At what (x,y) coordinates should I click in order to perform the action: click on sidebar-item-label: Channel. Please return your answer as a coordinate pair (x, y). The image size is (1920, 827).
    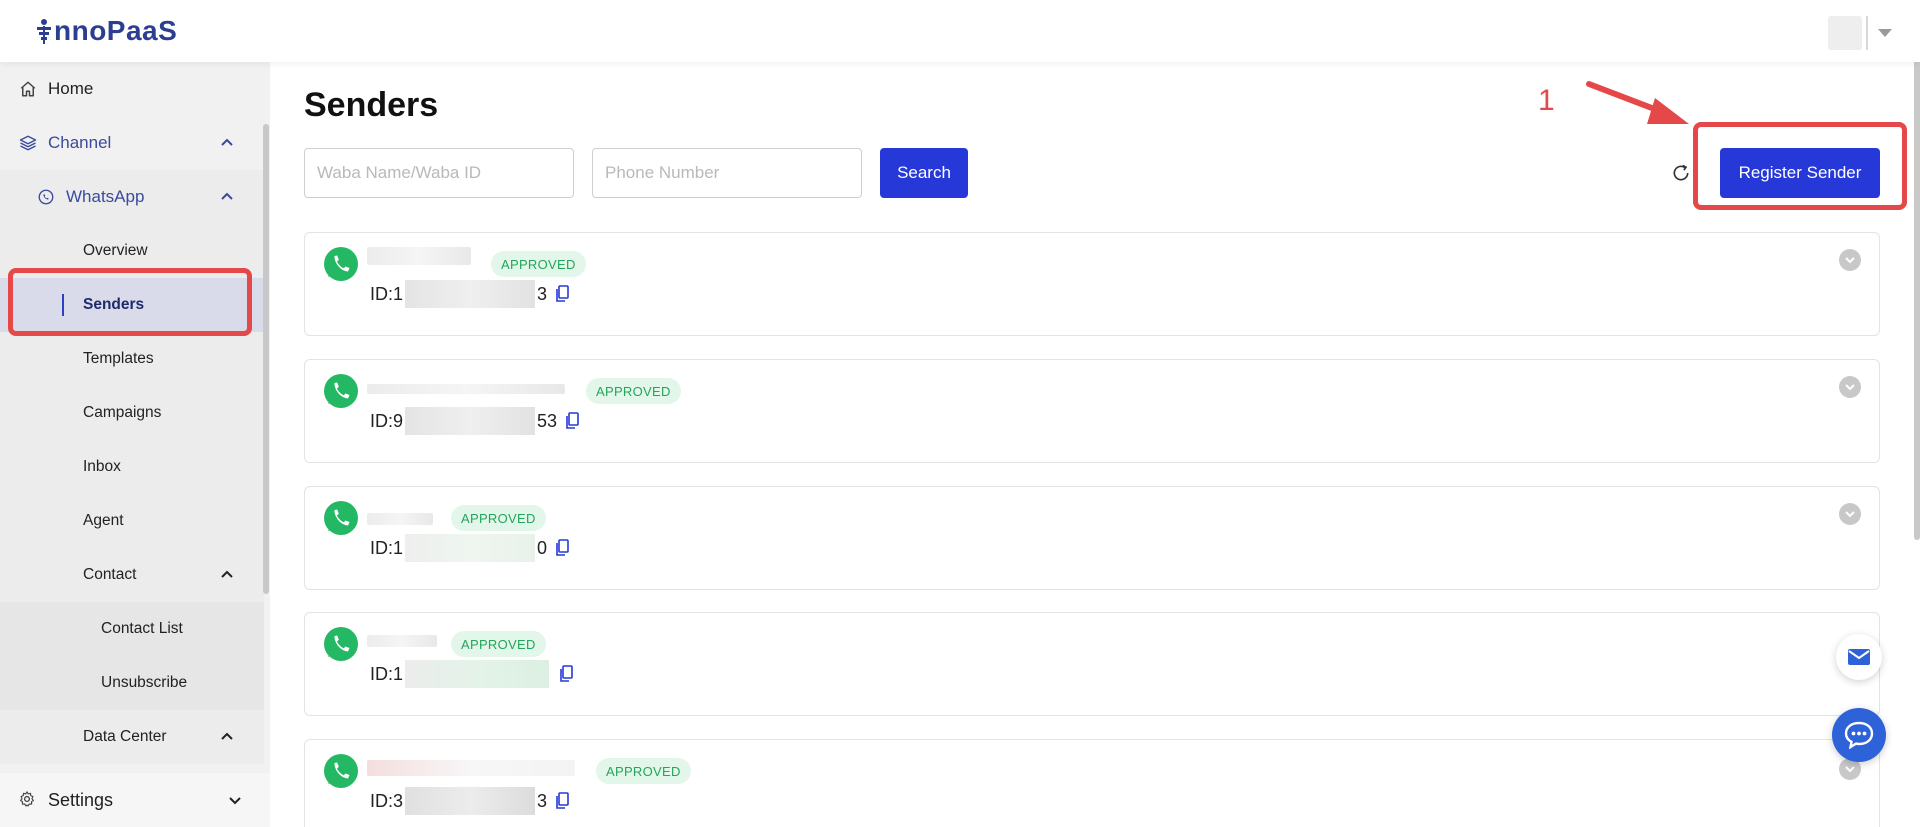
    Looking at the image, I should click on (80, 142).